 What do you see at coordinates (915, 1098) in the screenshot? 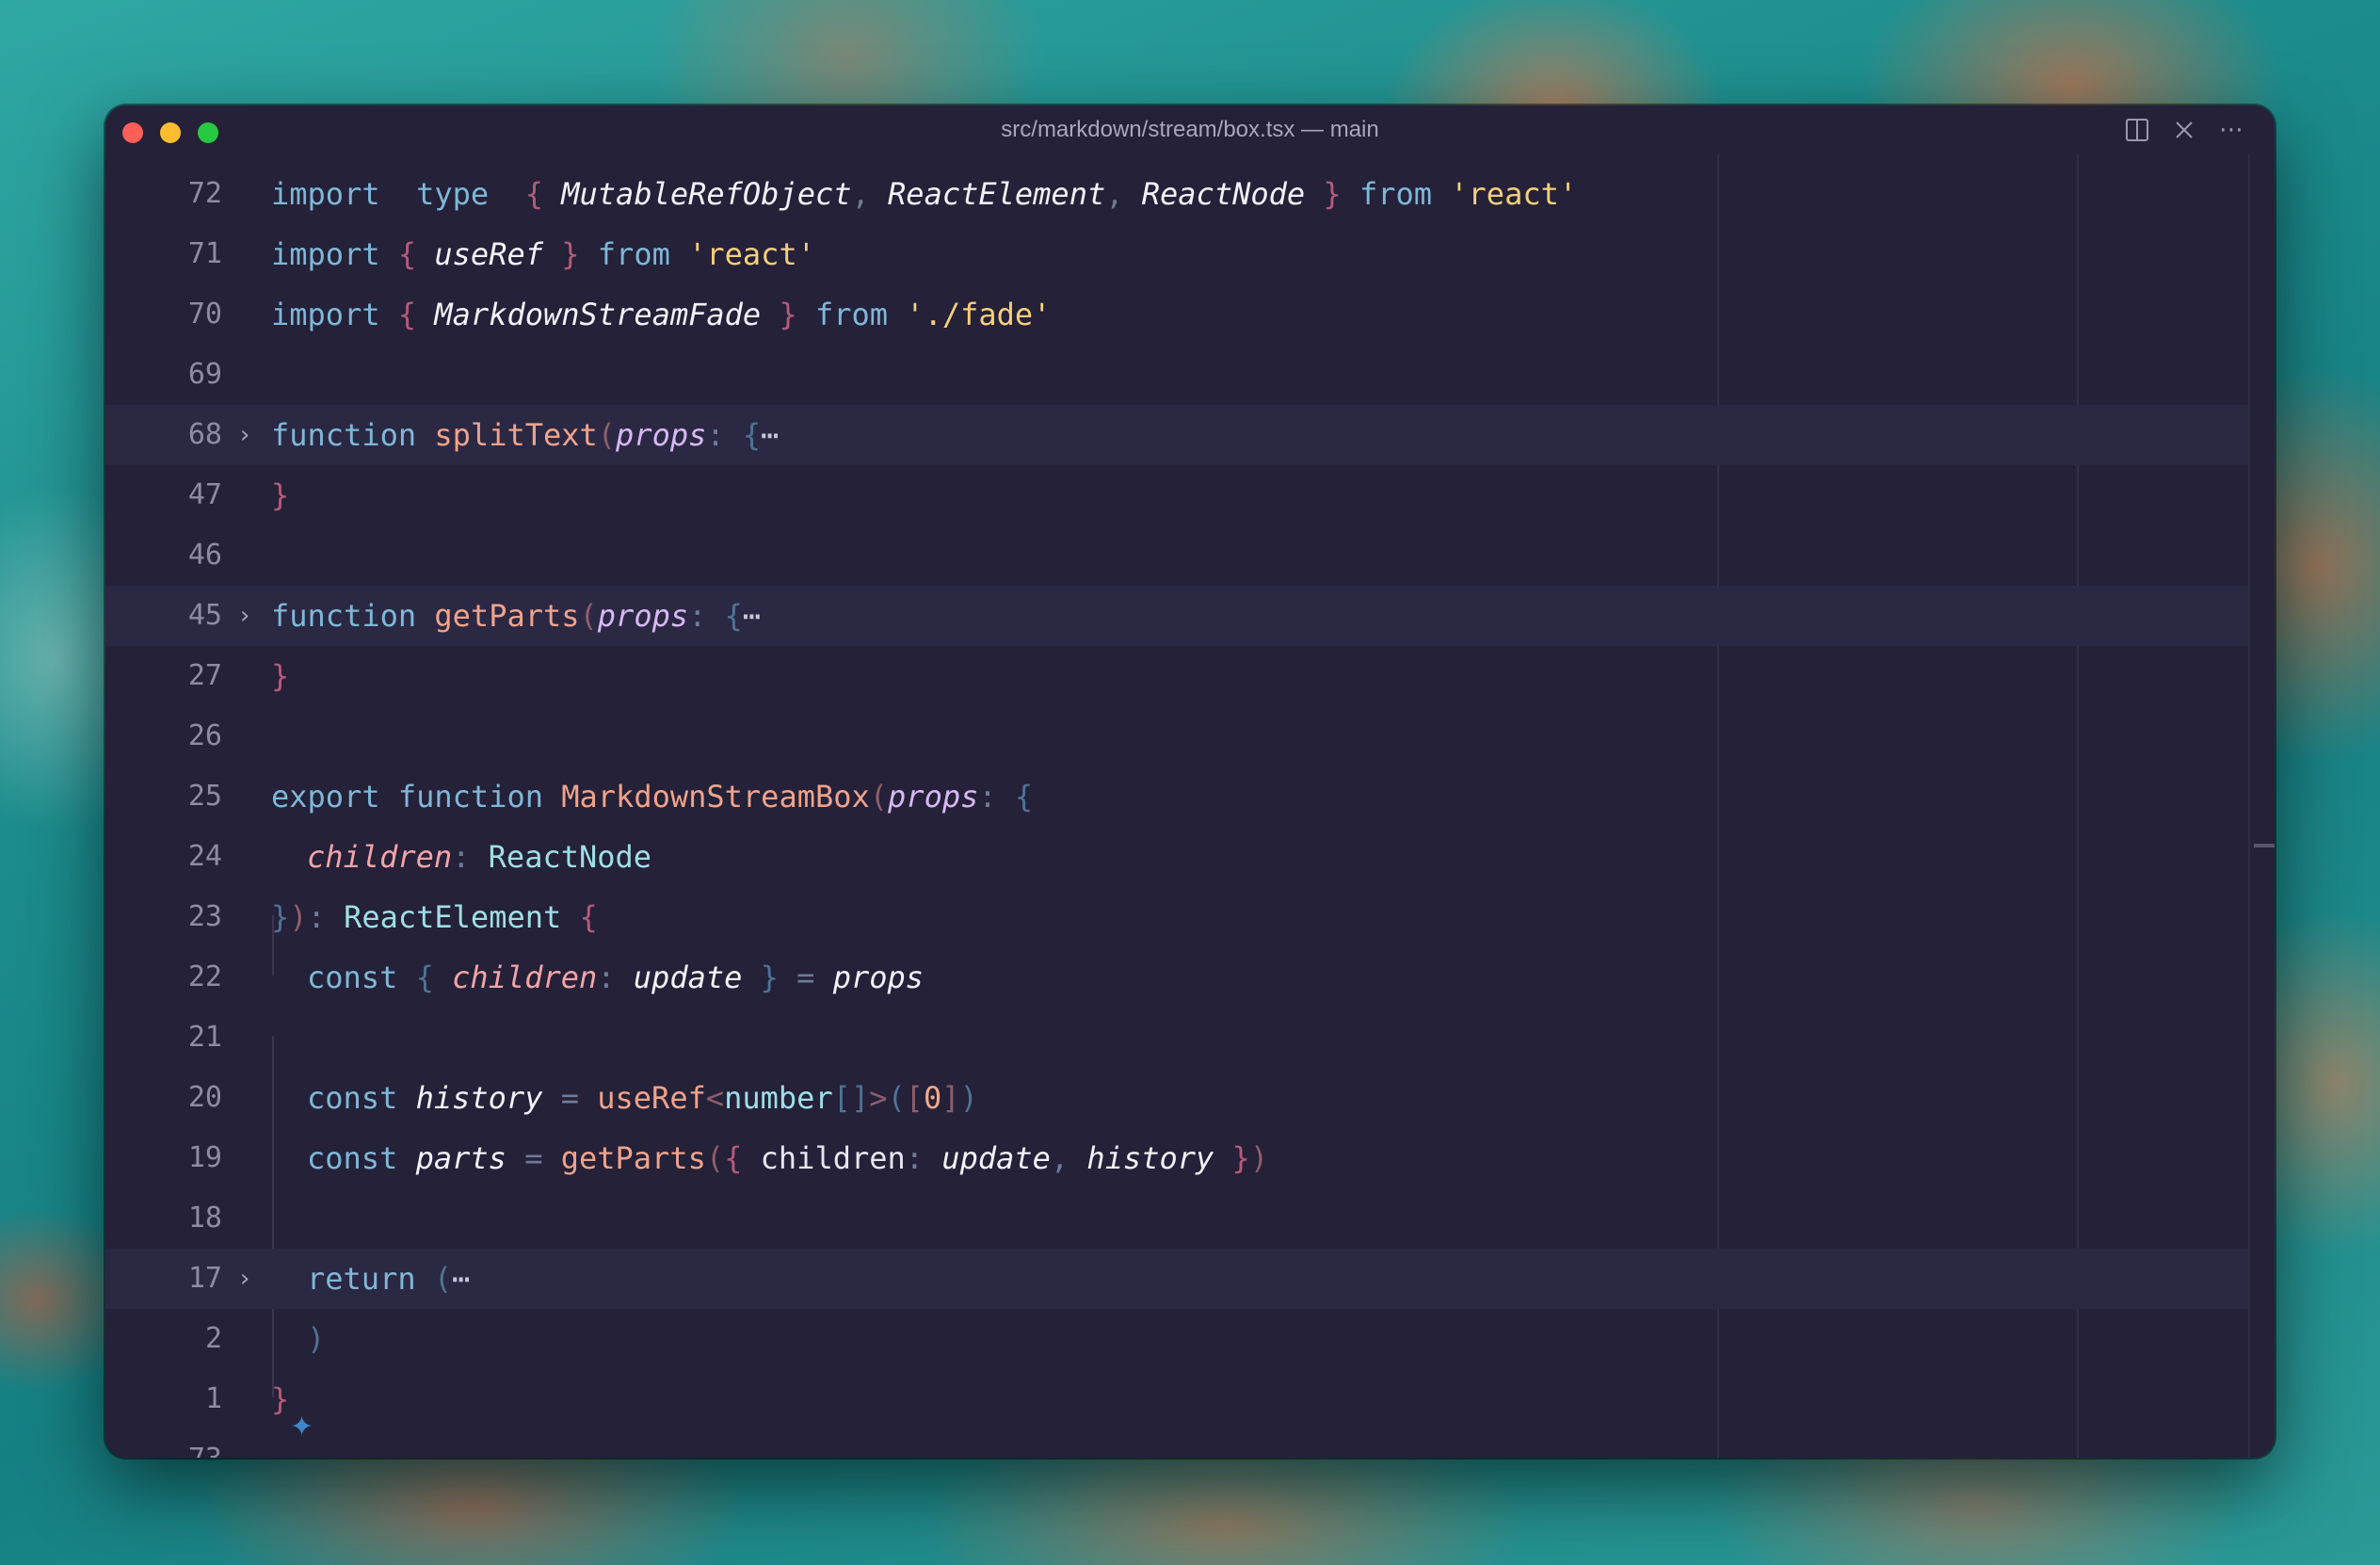
I see `code-token: [` at bounding box center [915, 1098].